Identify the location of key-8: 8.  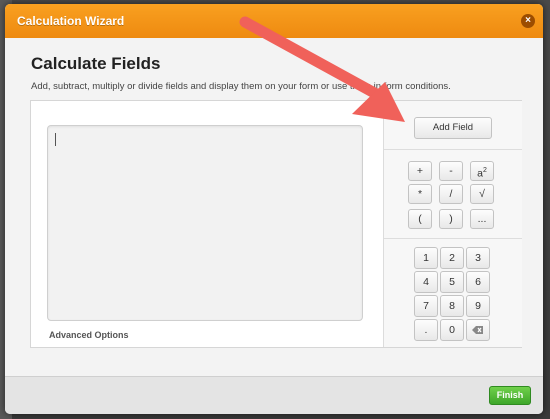
(452, 306).